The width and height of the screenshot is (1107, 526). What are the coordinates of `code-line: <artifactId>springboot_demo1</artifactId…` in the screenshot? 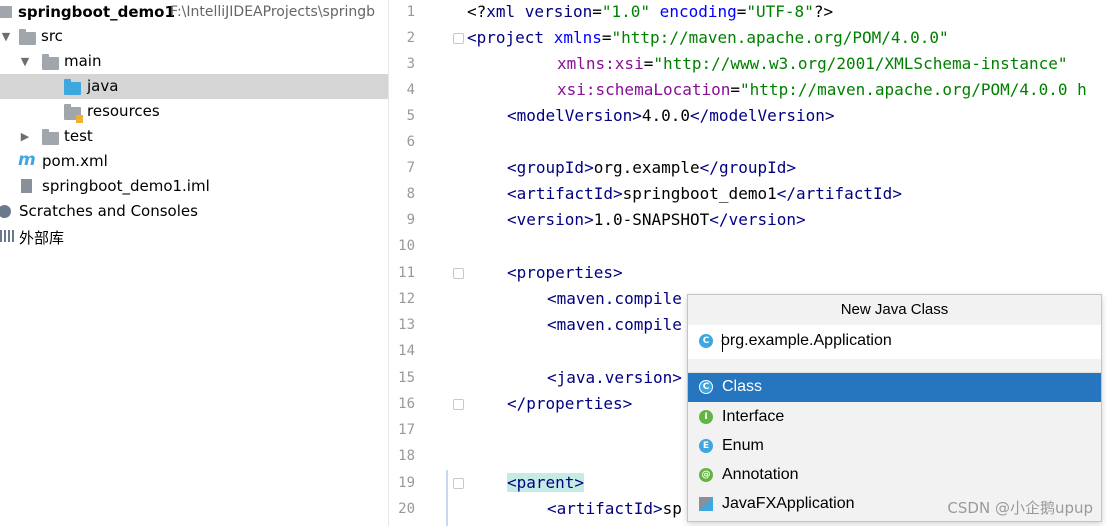 It's located at (704, 193).